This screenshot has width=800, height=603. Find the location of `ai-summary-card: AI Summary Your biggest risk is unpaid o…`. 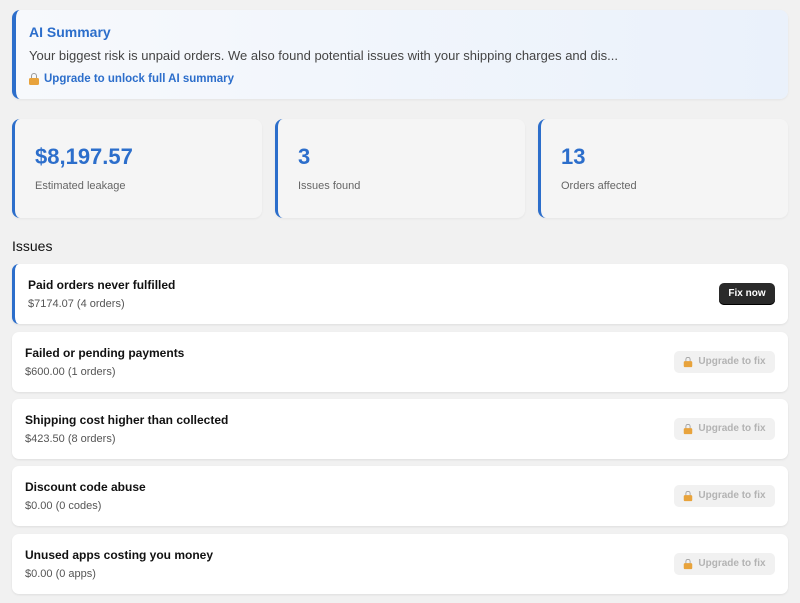

ai-summary-card: AI Summary Your biggest risk is unpaid o… is located at coordinates (400, 54).